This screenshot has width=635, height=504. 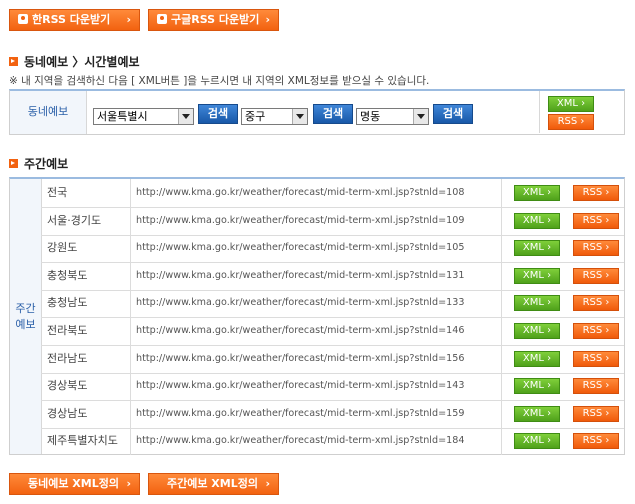 What do you see at coordinates (86, 386) in the screenshot?
I see `region-name: 경상북도` at bounding box center [86, 386].